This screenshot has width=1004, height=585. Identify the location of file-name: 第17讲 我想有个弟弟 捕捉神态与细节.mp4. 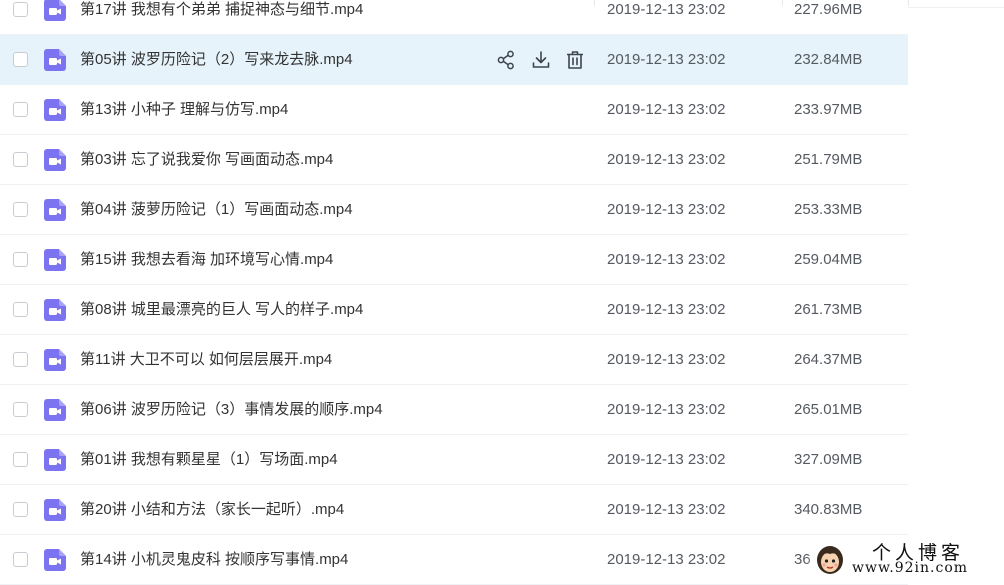
(221, 17).